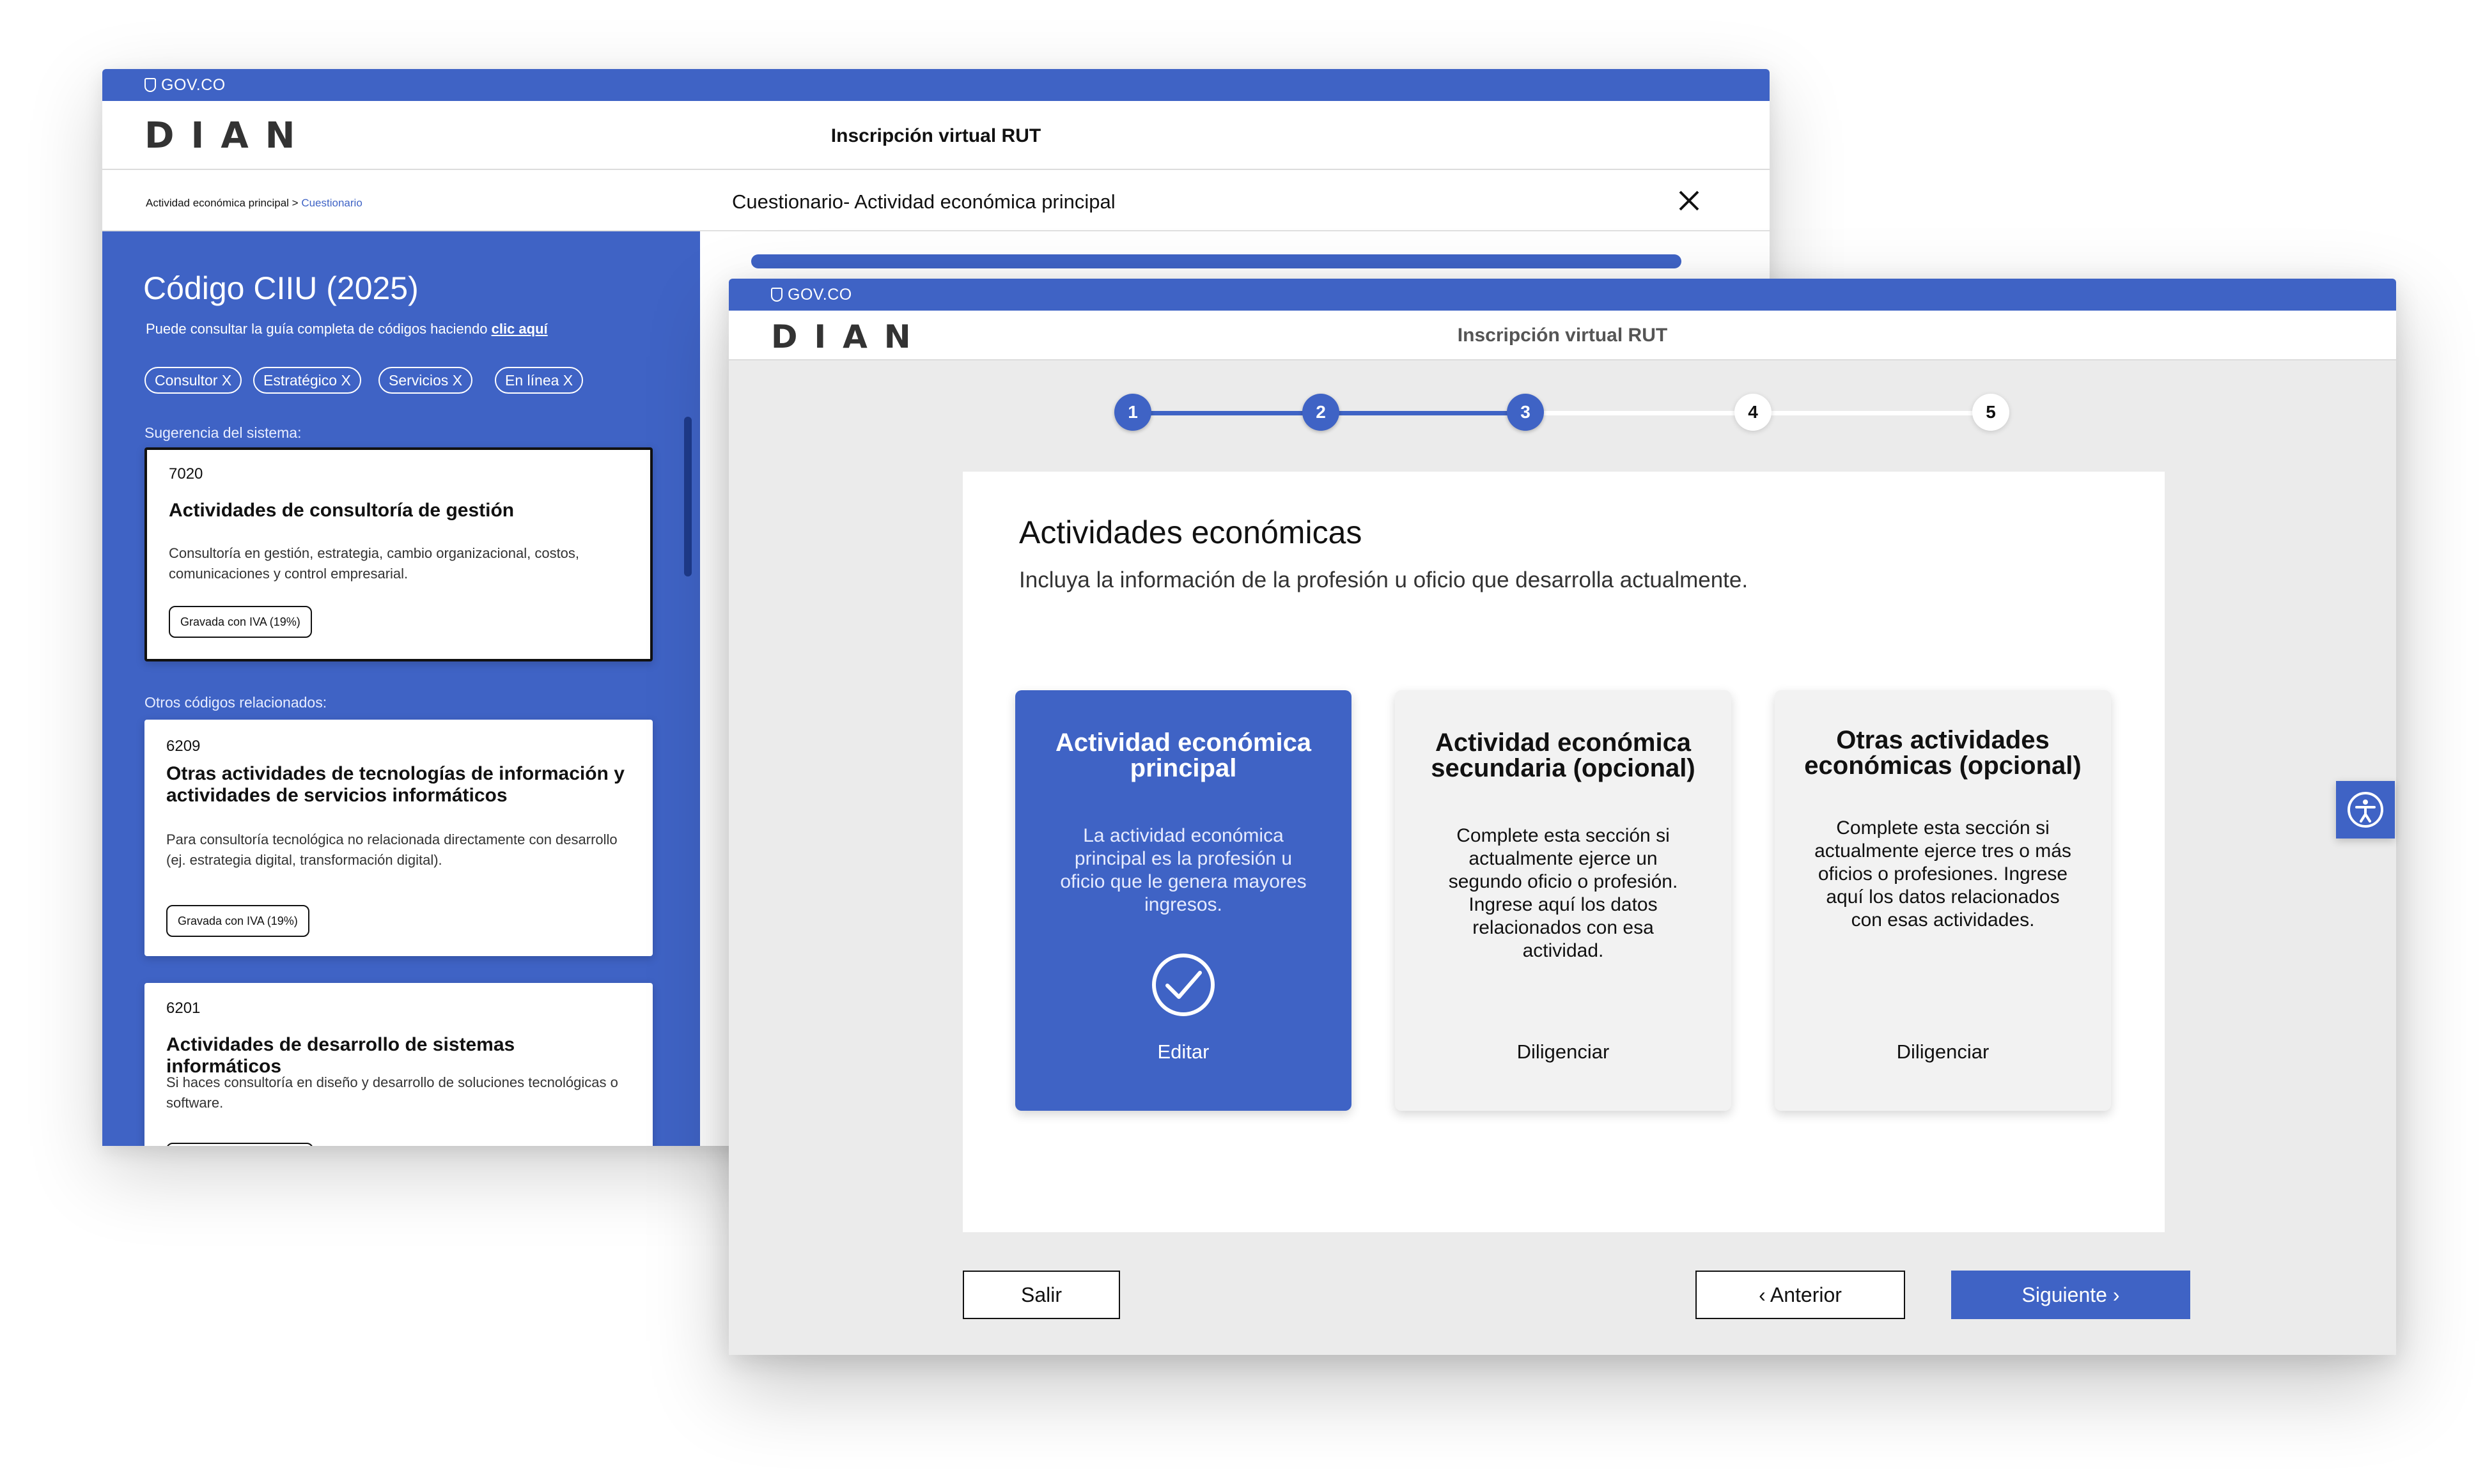  I want to click on check-circle-icon, so click(1183, 985).